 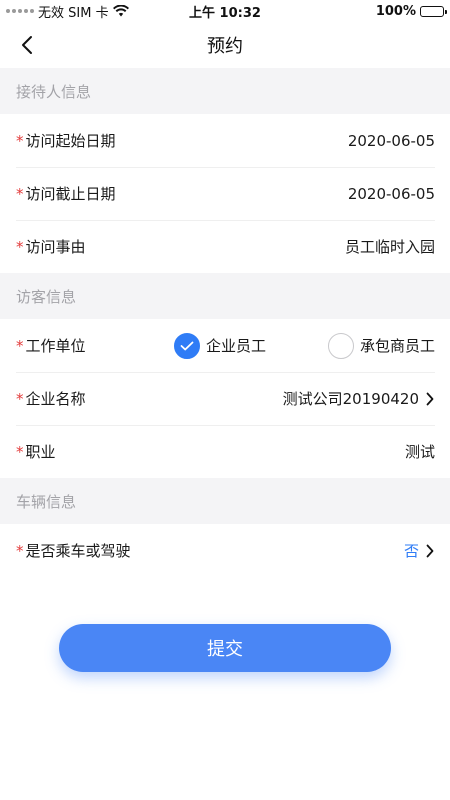 I want to click on company-name-value: 测试公司20190420, so click(x=350, y=399).